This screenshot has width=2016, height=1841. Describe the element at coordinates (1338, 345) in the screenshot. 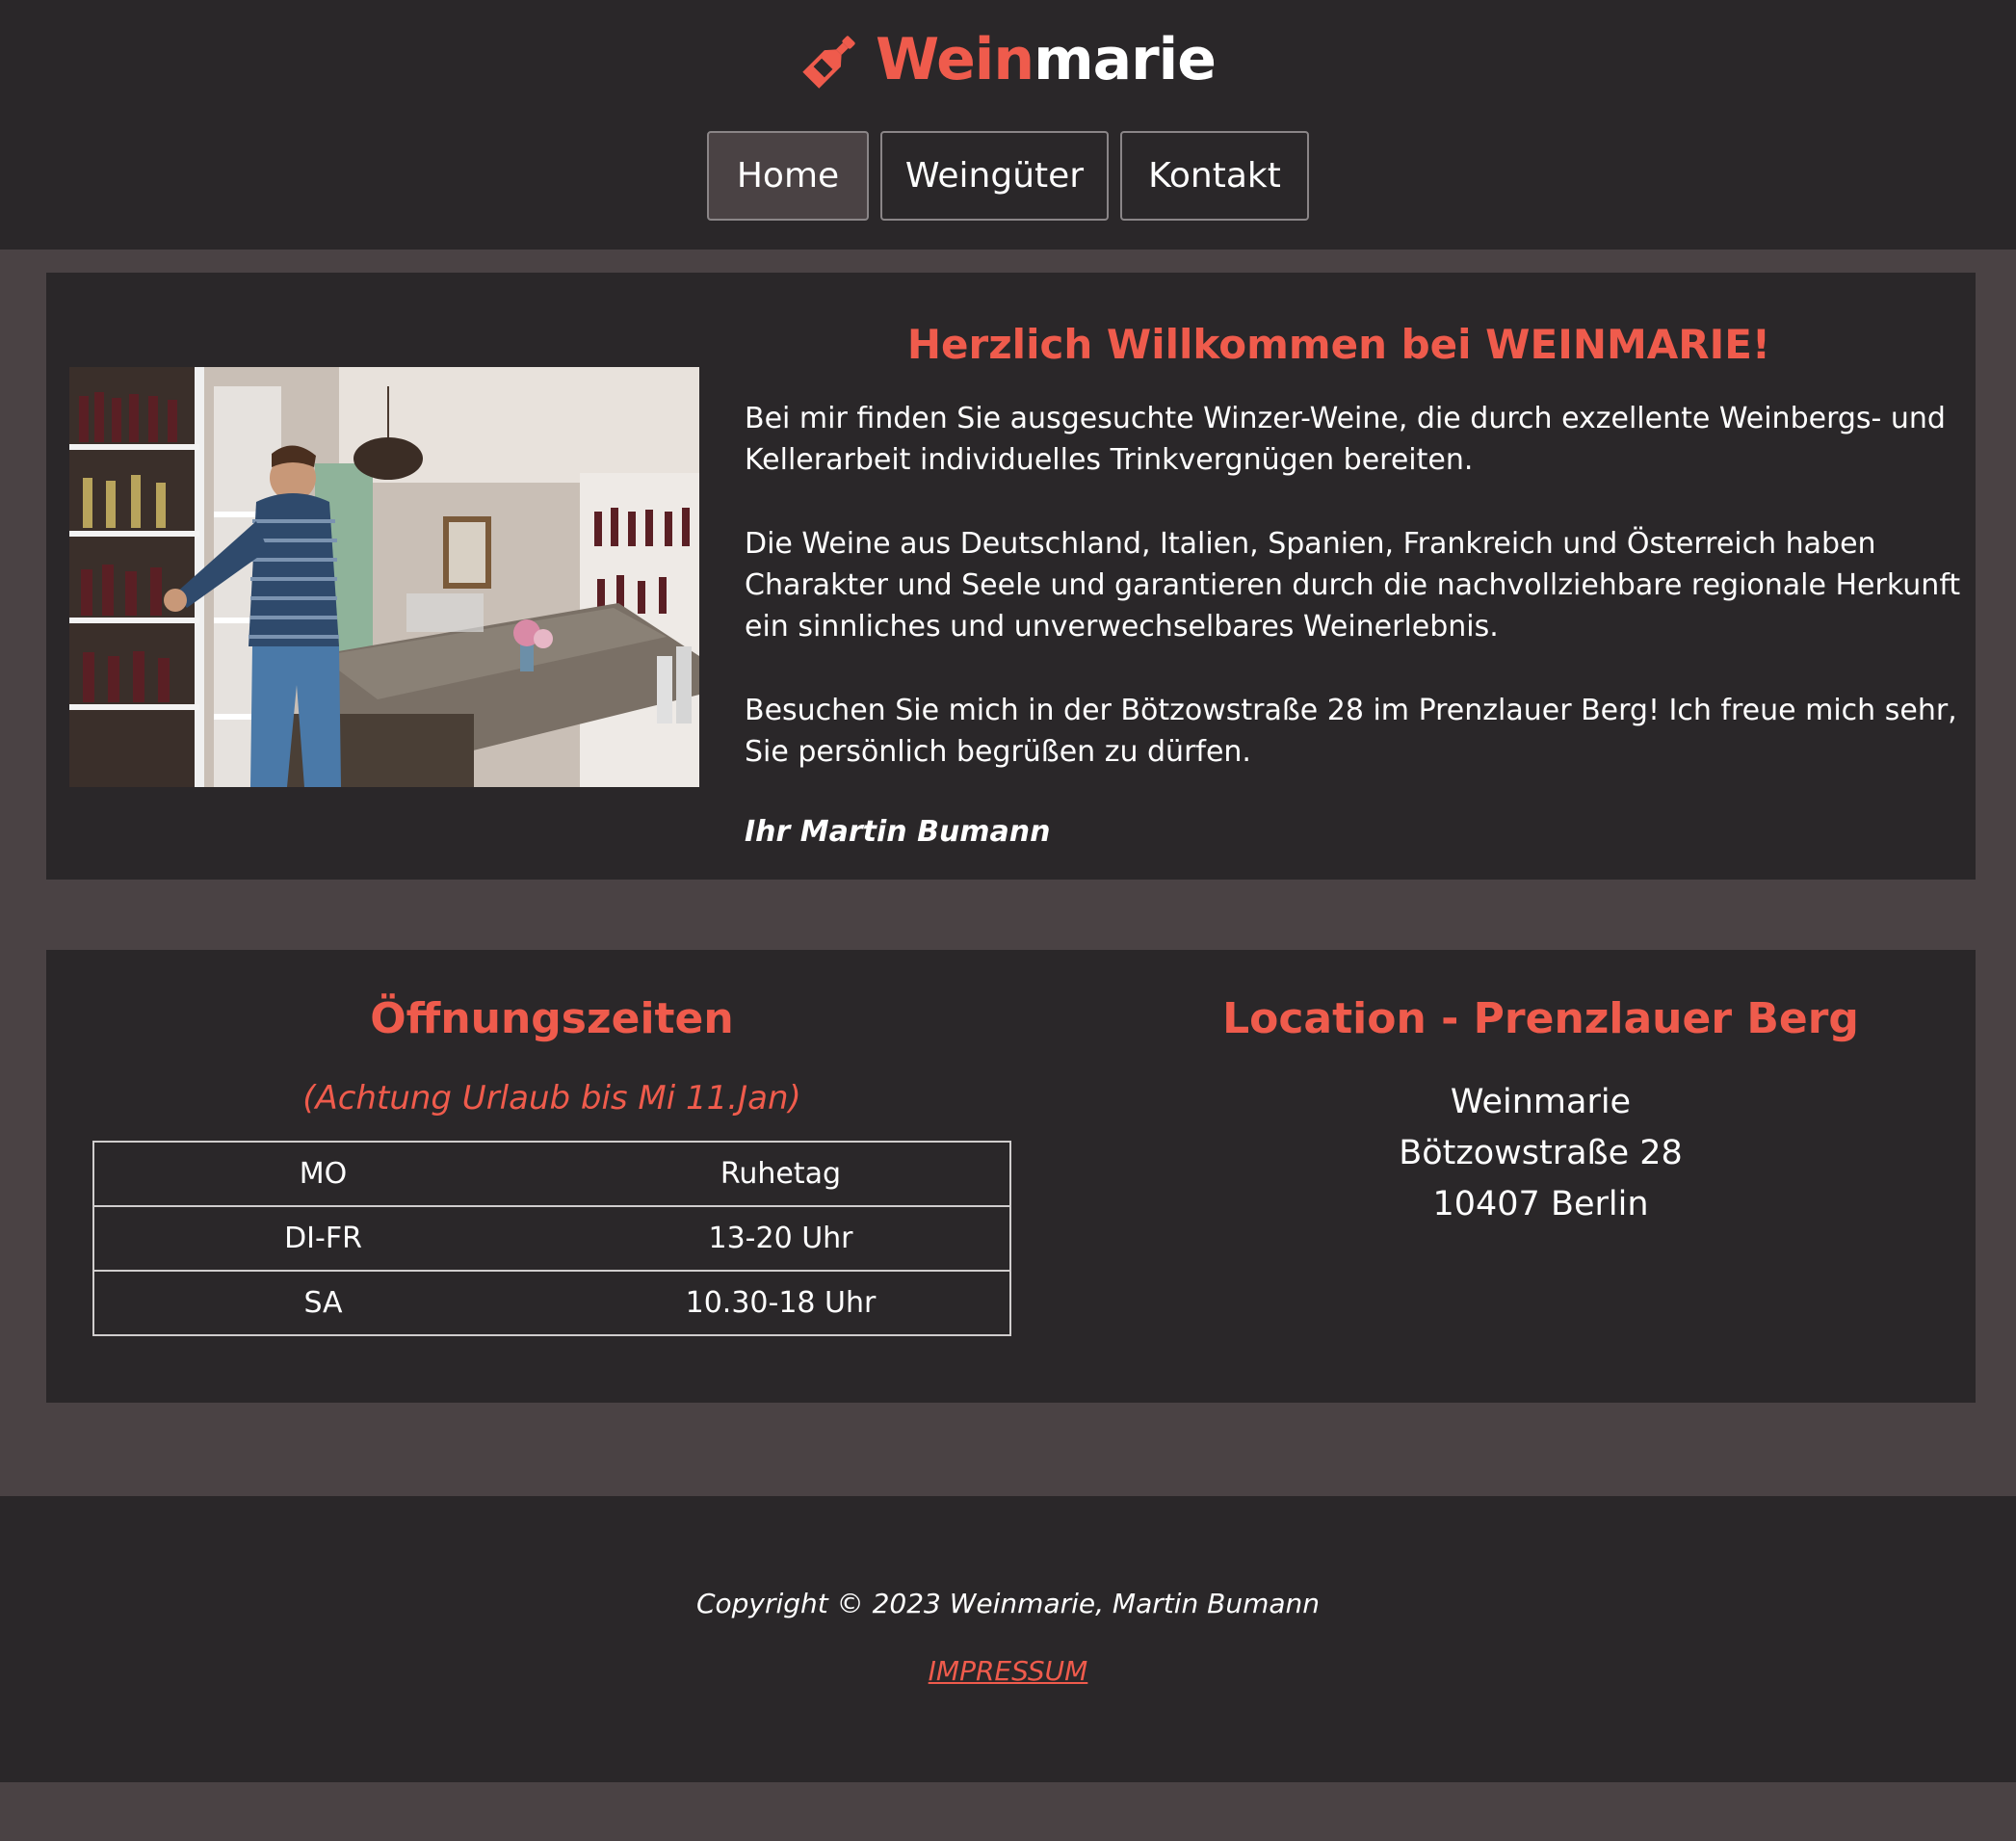

I see `welcome-title: Herzlich Willkommen bei WEINMARIE!` at that location.